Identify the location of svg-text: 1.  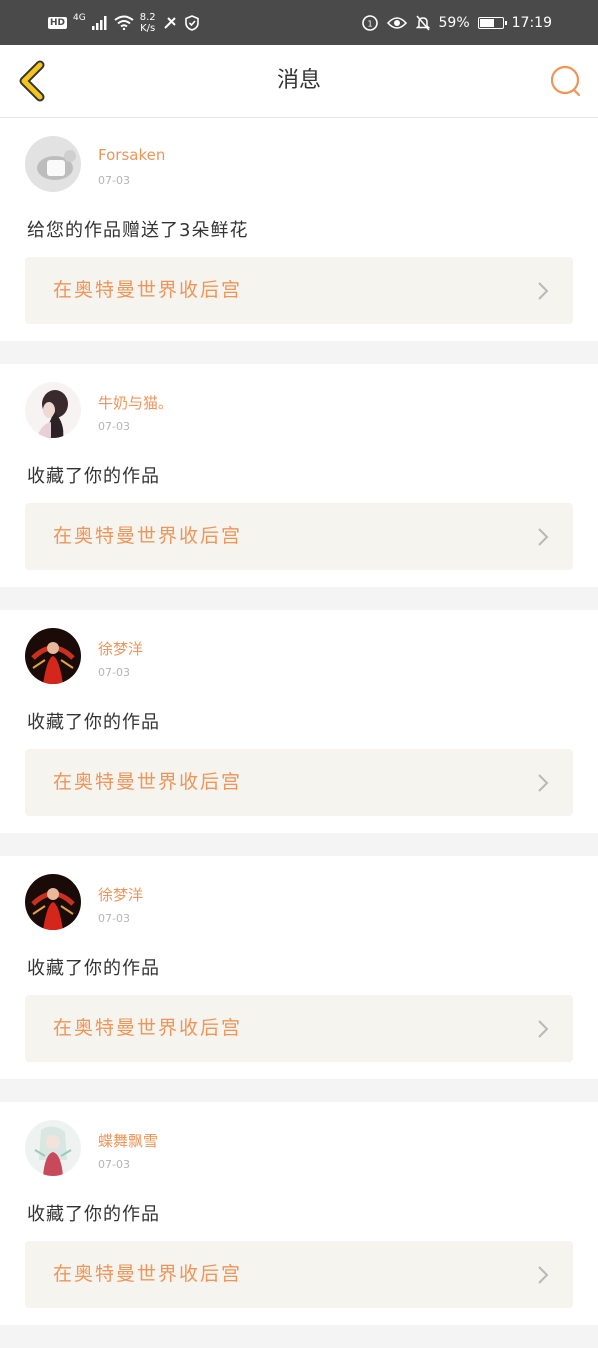
(369, 23).